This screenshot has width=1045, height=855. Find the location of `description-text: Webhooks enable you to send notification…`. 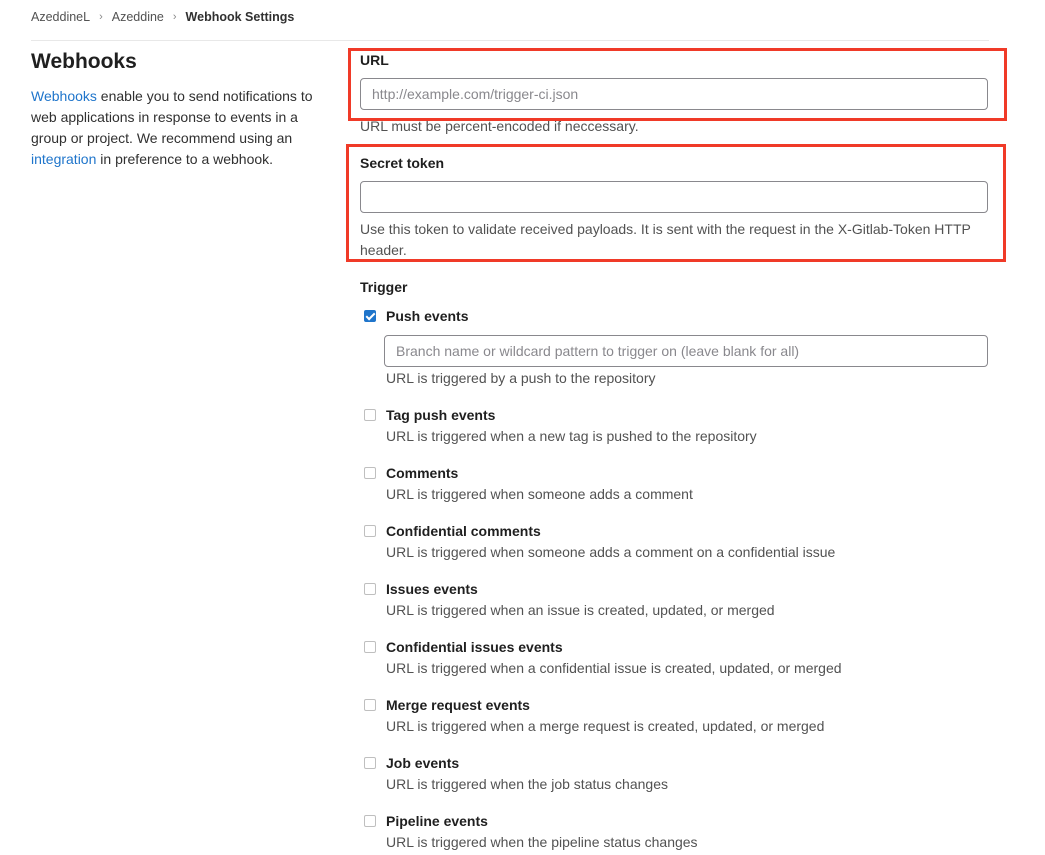

description-text: Webhooks enable you to send notification… is located at coordinates (181, 128).